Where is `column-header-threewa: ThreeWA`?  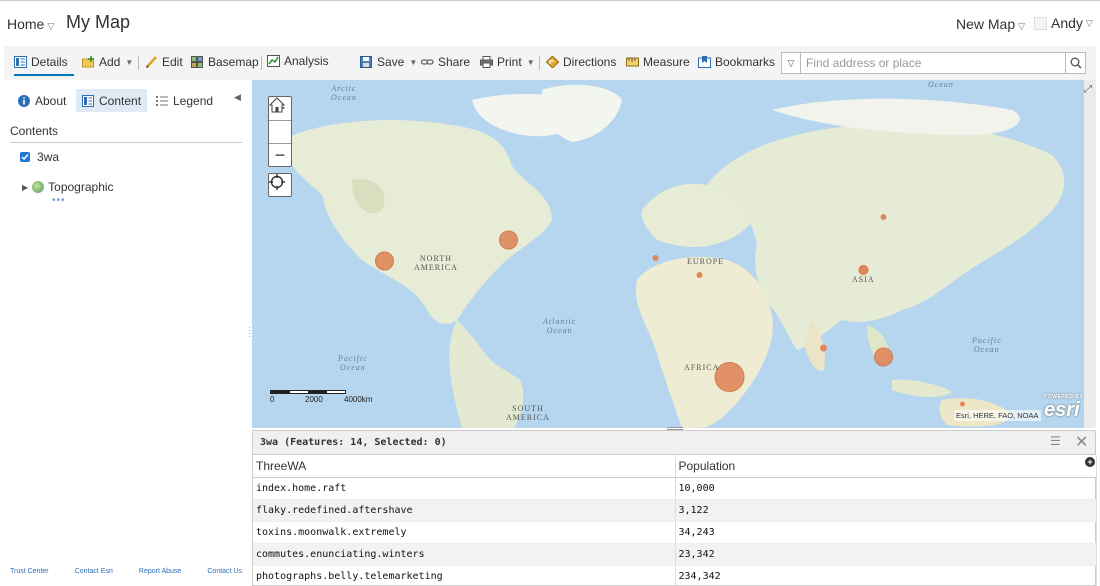
column-header-threewa: ThreeWA is located at coordinates (464, 466).